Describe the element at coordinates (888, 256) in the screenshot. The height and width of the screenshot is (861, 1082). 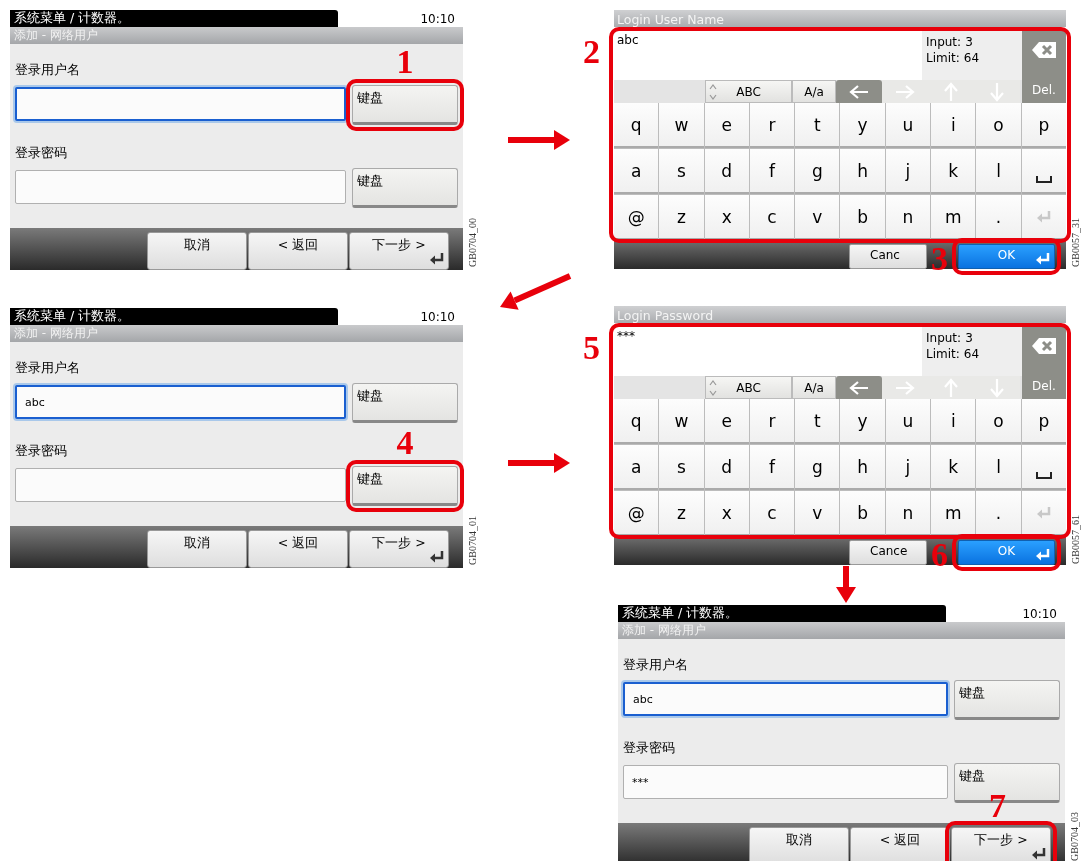
I see `cancel-button: Canc` at that location.